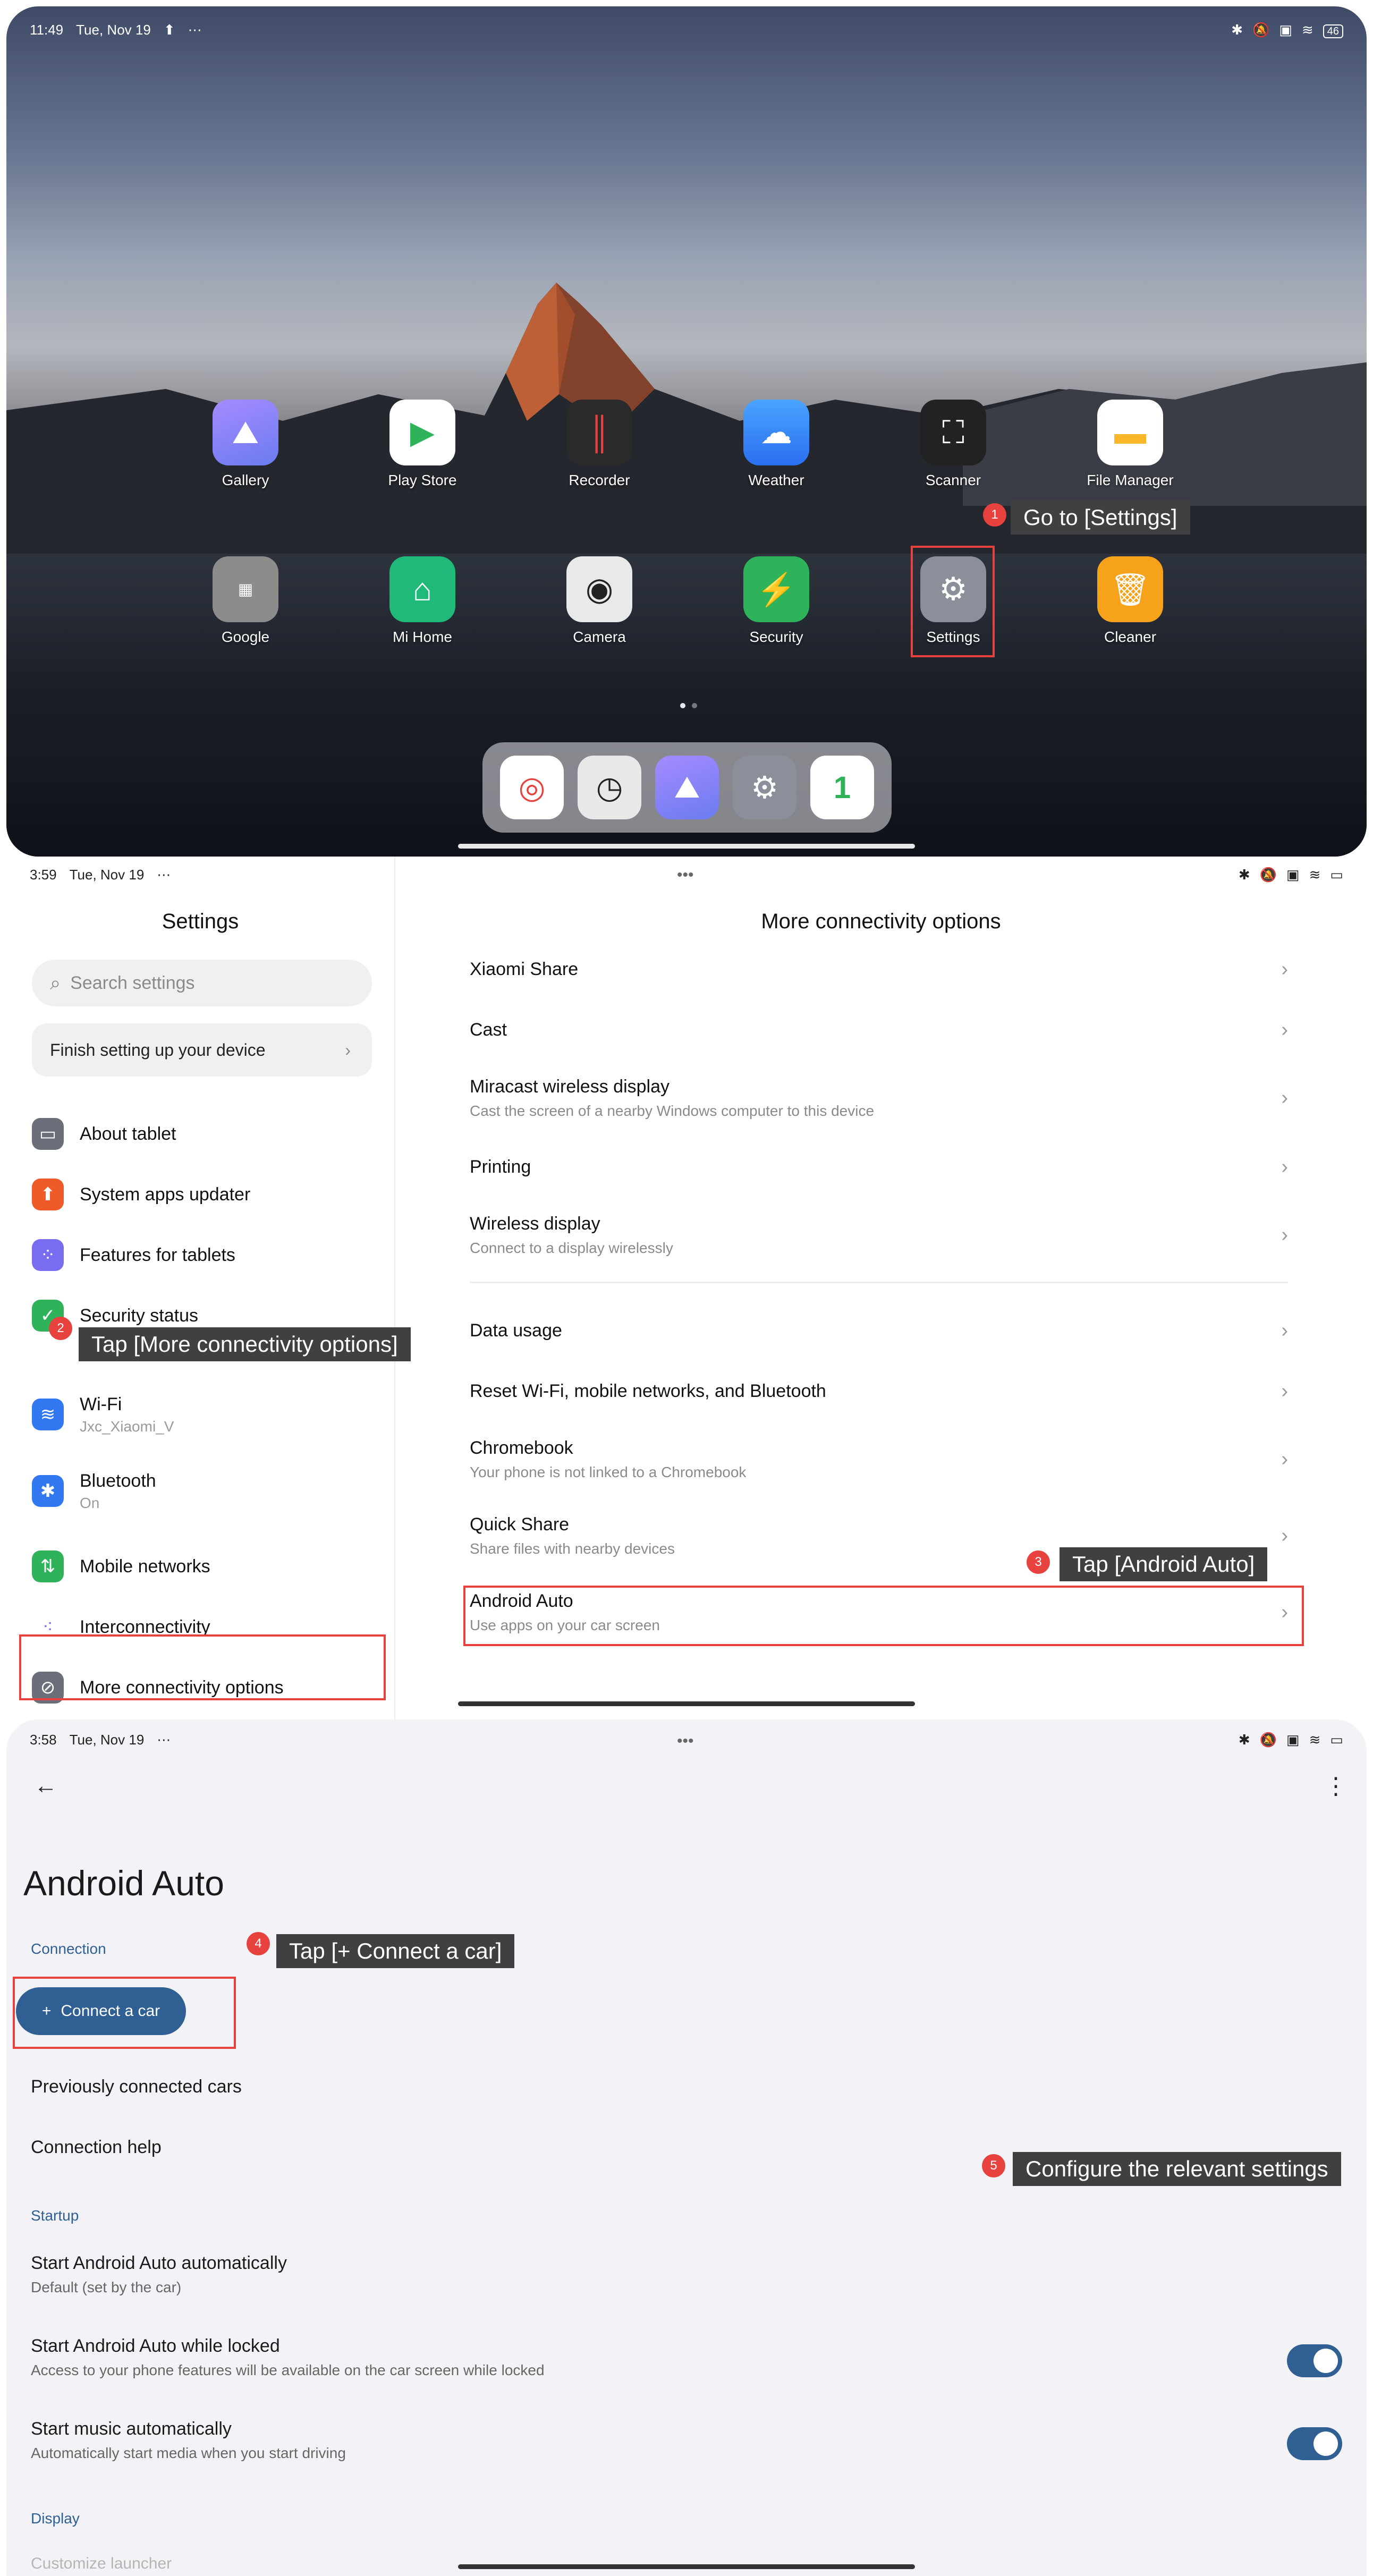  What do you see at coordinates (145, 1567) in the screenshot?
I see `sidebar-item-label: Mobile networks` at bounding box center [145, 1567].